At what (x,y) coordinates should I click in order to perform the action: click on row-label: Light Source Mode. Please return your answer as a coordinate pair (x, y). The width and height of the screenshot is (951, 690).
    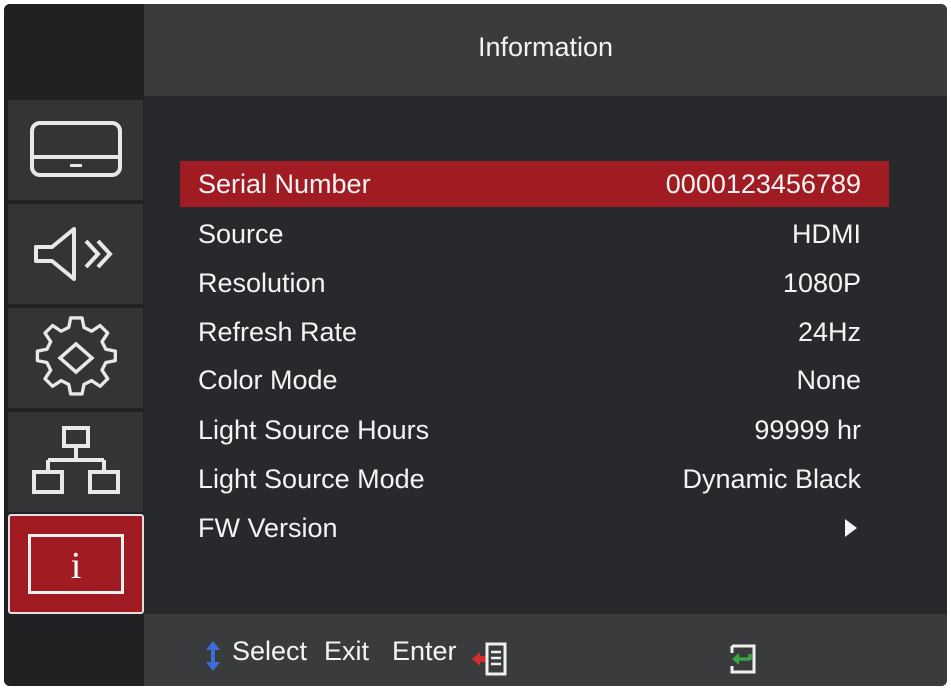
    Looking at the image, I should click on (311, 479).